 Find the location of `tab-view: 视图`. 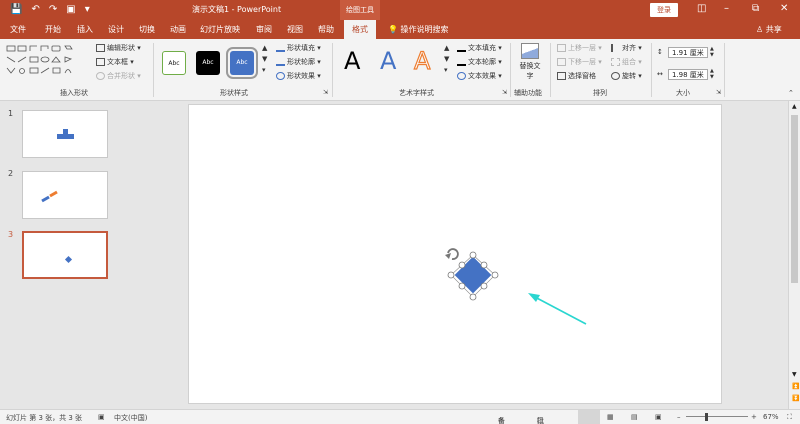

tab-view: 视图 is located at coordinates (295, 29).